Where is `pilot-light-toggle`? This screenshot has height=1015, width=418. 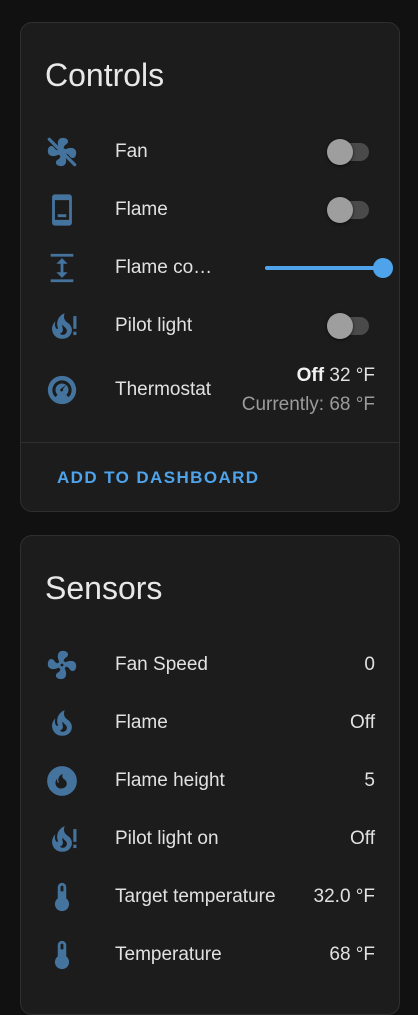 pilot-light-toggle is located at coordinates (348, 326).